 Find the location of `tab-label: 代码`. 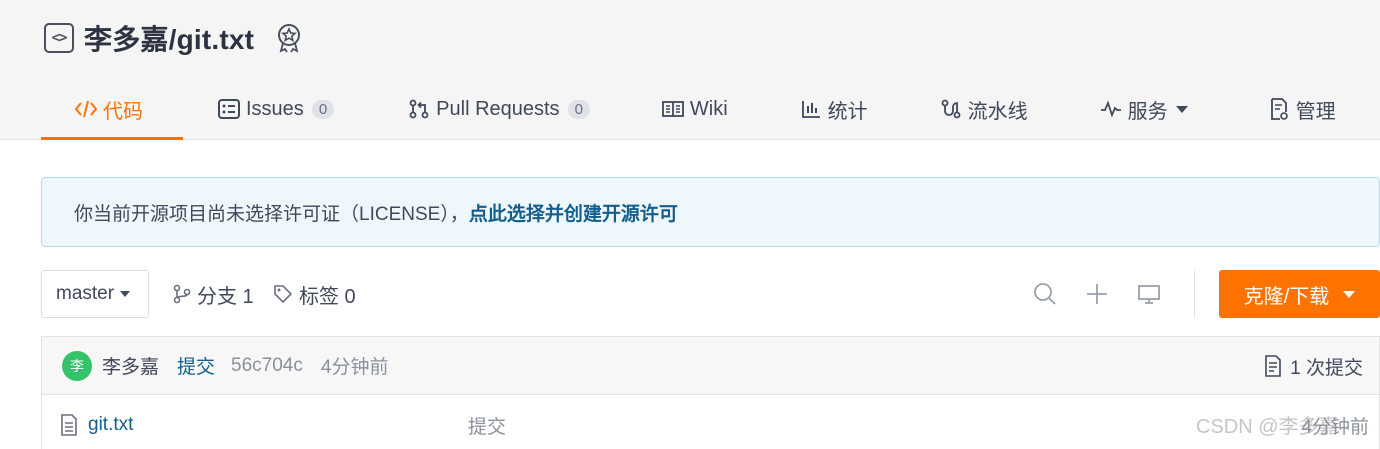

tab-label: 代码 is located at coordinates (123, 111).